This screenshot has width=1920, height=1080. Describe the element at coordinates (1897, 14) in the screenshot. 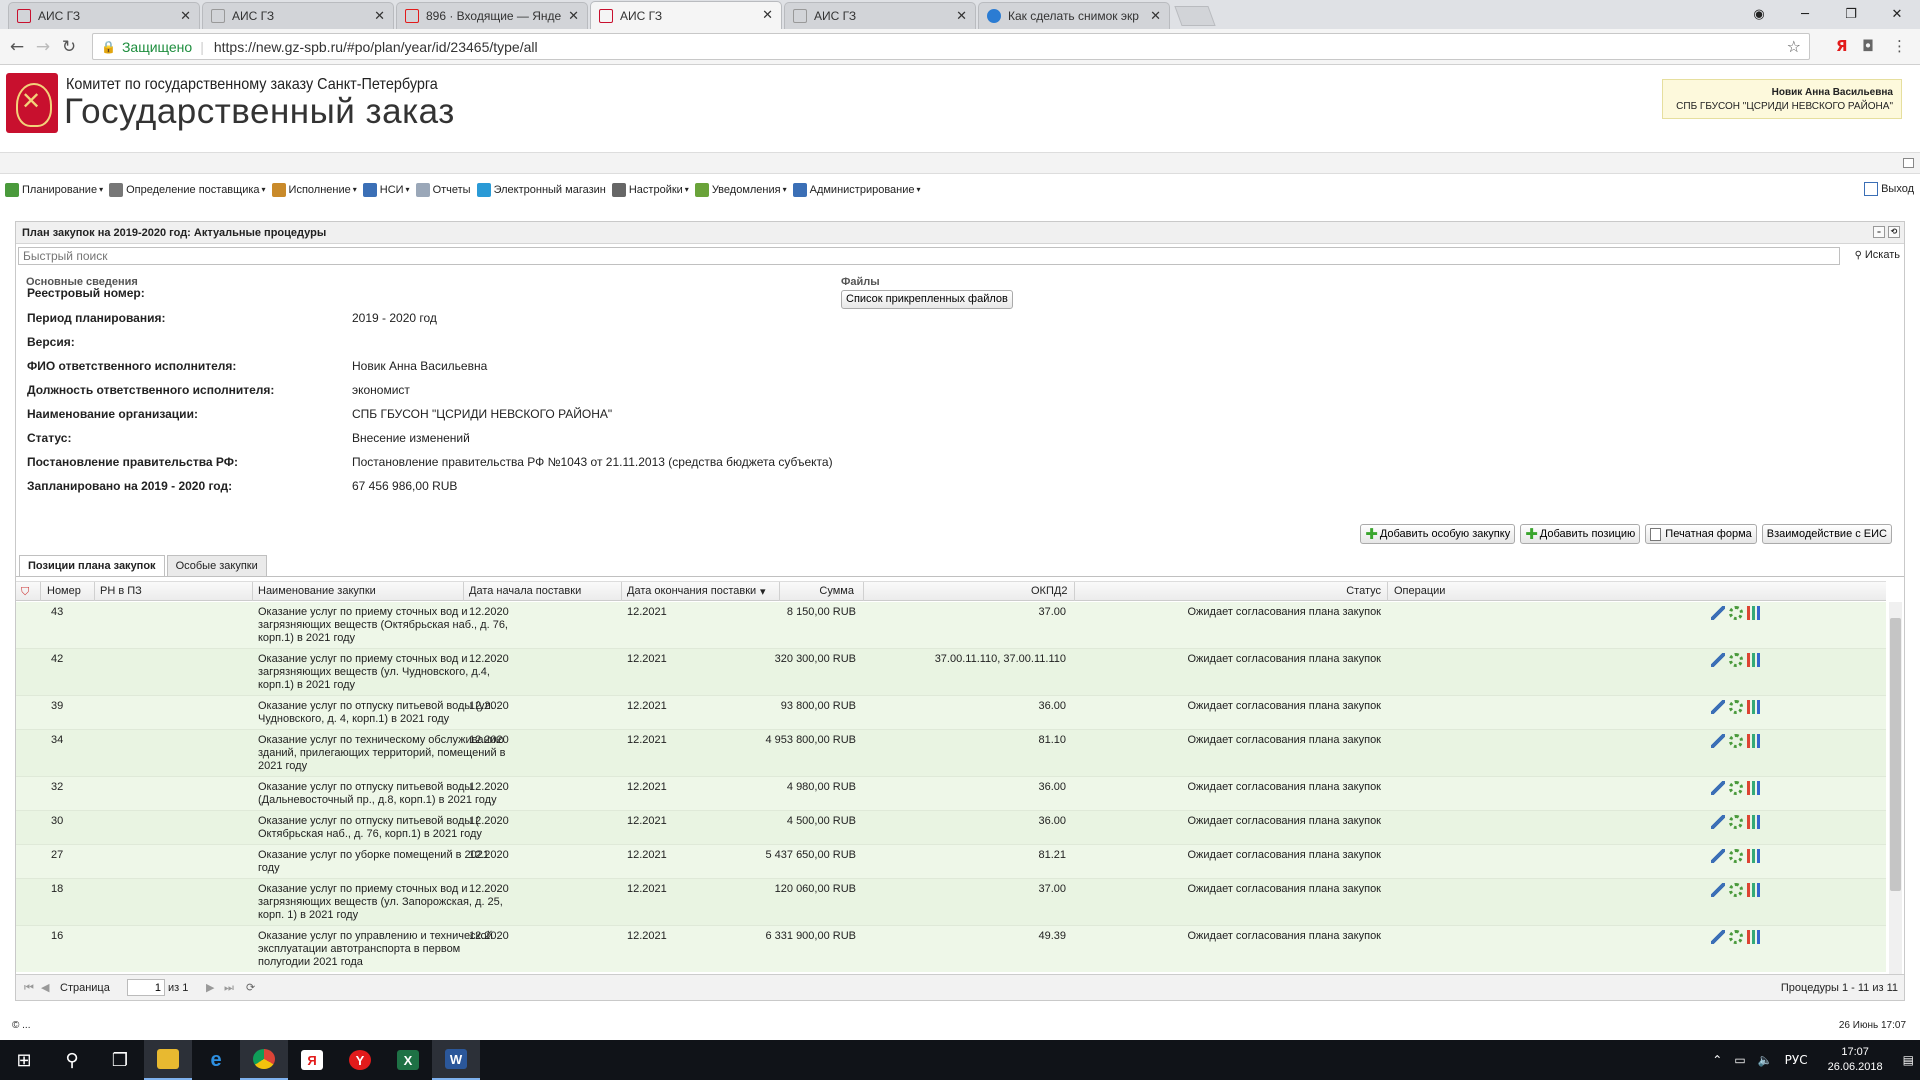

I see `close-window-button: ✕` at that location.